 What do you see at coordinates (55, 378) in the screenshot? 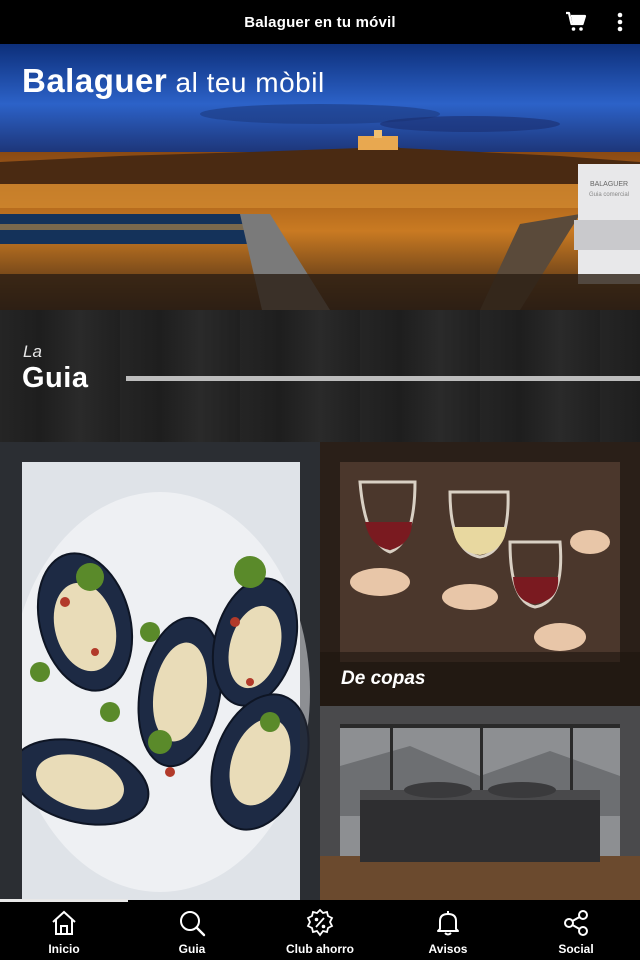
I see `section-title: Guia` at bounding box center [55, 378].